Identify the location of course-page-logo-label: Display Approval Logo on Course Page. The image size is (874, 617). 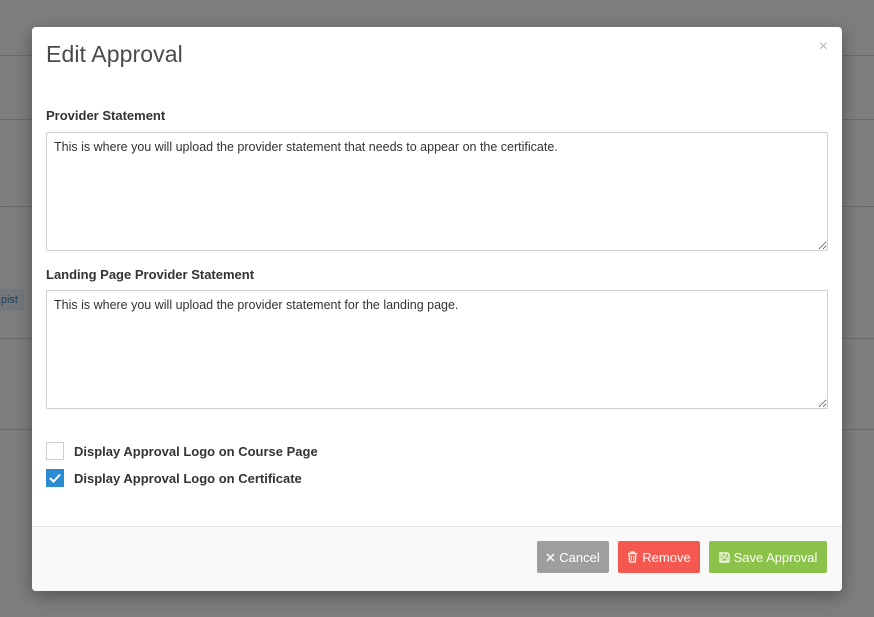
(196, 451).